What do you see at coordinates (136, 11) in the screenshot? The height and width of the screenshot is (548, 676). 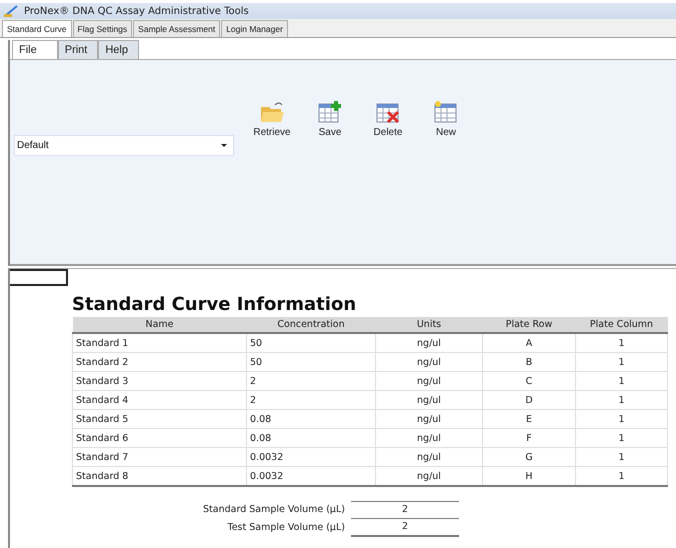 I see `window-title: ProNex® DNA QC Assay Administrative Tools` at bounding box center [136, 11].